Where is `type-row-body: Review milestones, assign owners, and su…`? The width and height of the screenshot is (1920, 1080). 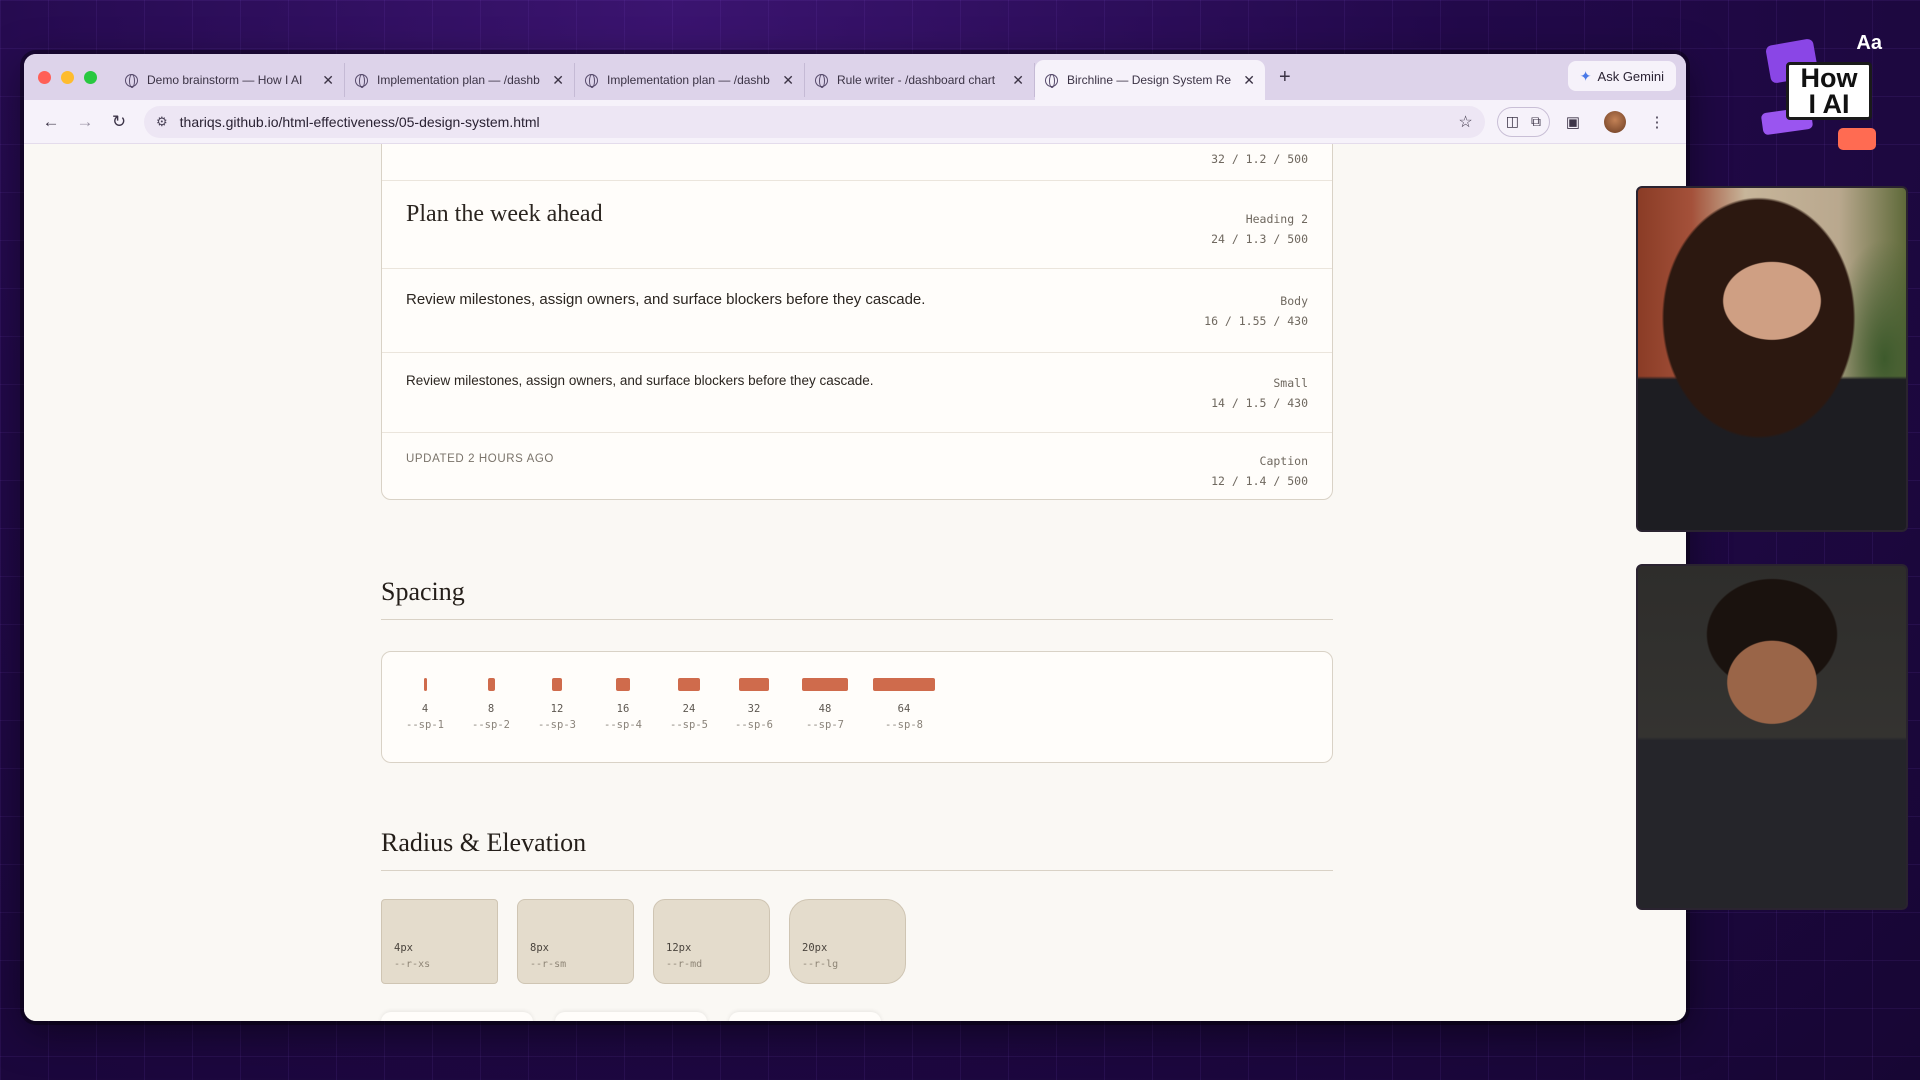
type-row-body: Review milestones, assign owners, and su… is located at coordinates (857, 311).